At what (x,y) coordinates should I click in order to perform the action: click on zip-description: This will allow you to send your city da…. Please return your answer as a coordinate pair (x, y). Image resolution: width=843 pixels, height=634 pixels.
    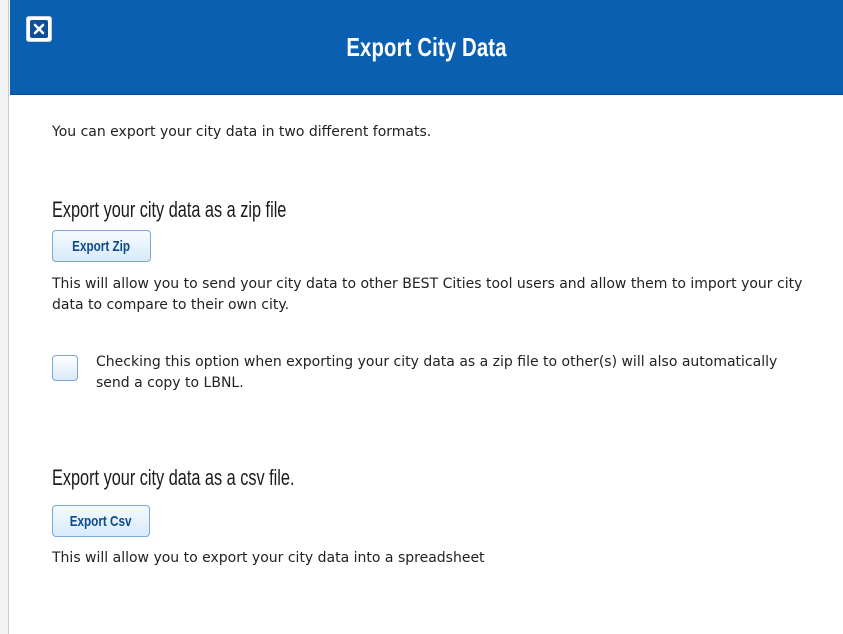
    Looking at the image, I should click on (427, 294).